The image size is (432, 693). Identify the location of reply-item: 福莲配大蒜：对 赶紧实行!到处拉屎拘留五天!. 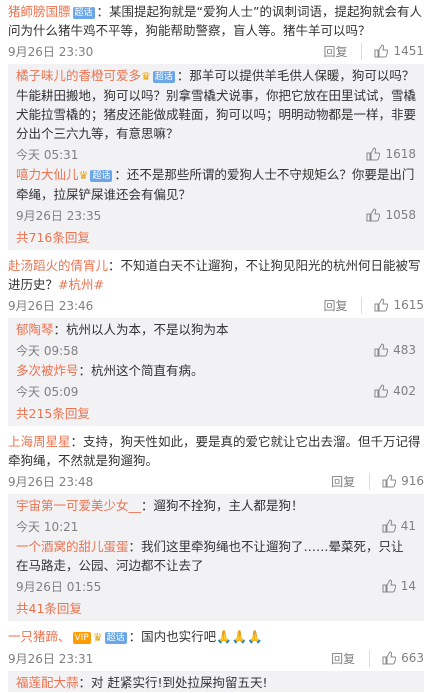
(142, 682).